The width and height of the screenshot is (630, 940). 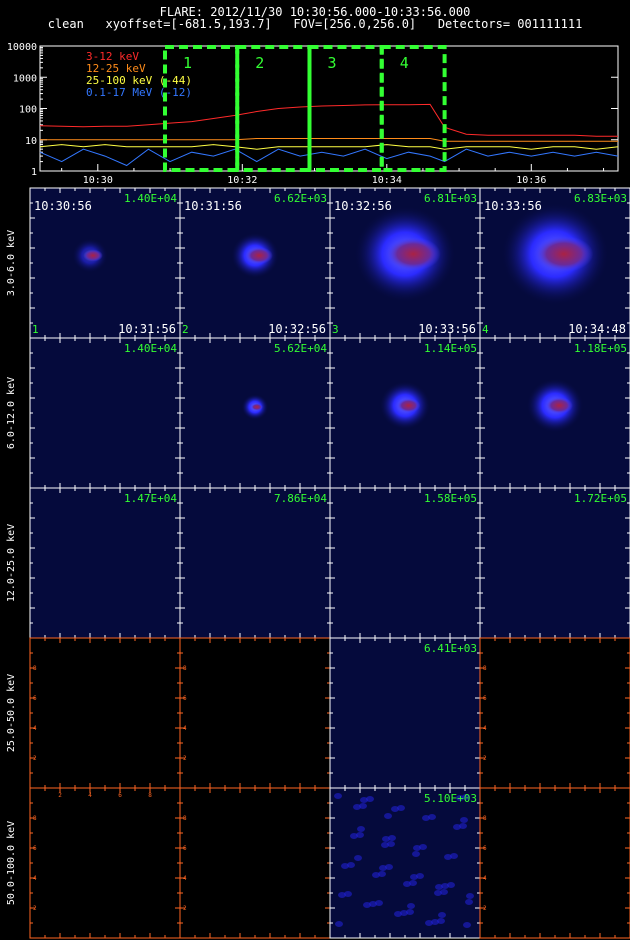 I want to click on y-tick-label: 1000, so click(x=25, y=78).